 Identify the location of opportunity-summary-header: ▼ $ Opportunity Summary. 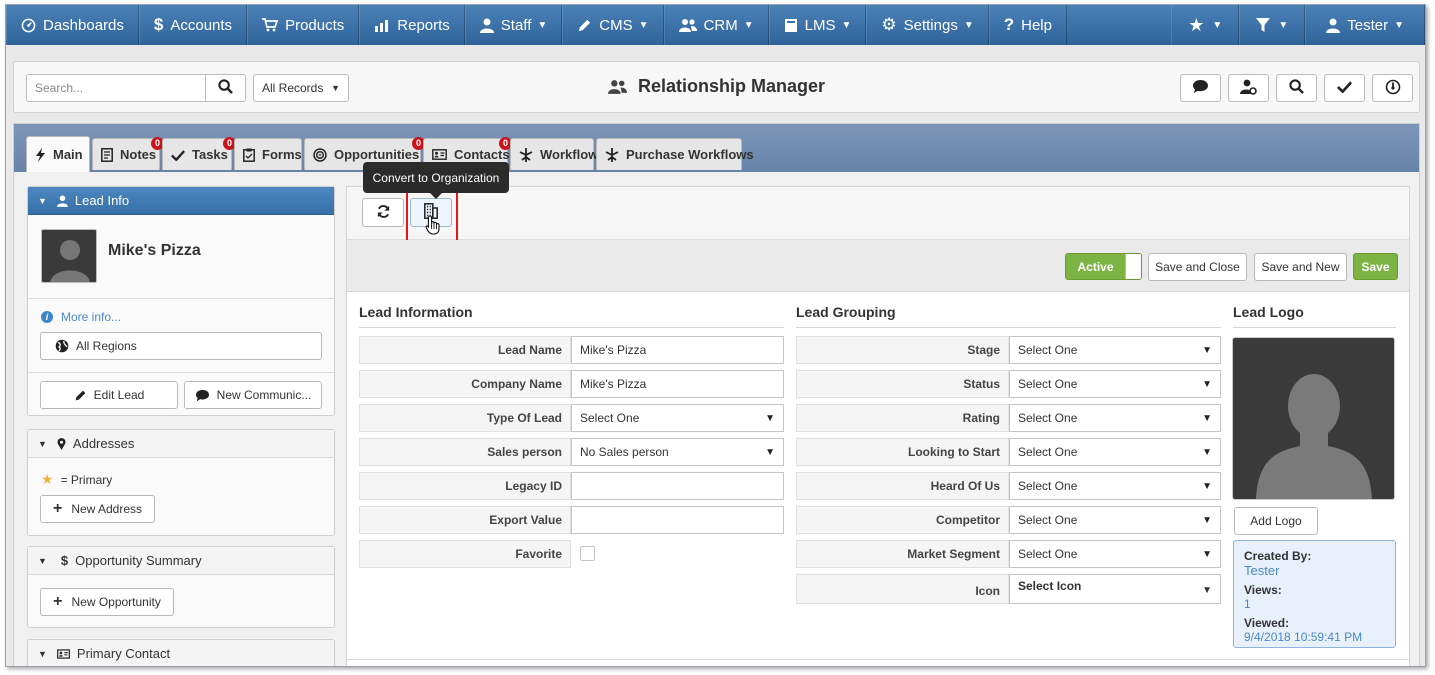
(181, 561).